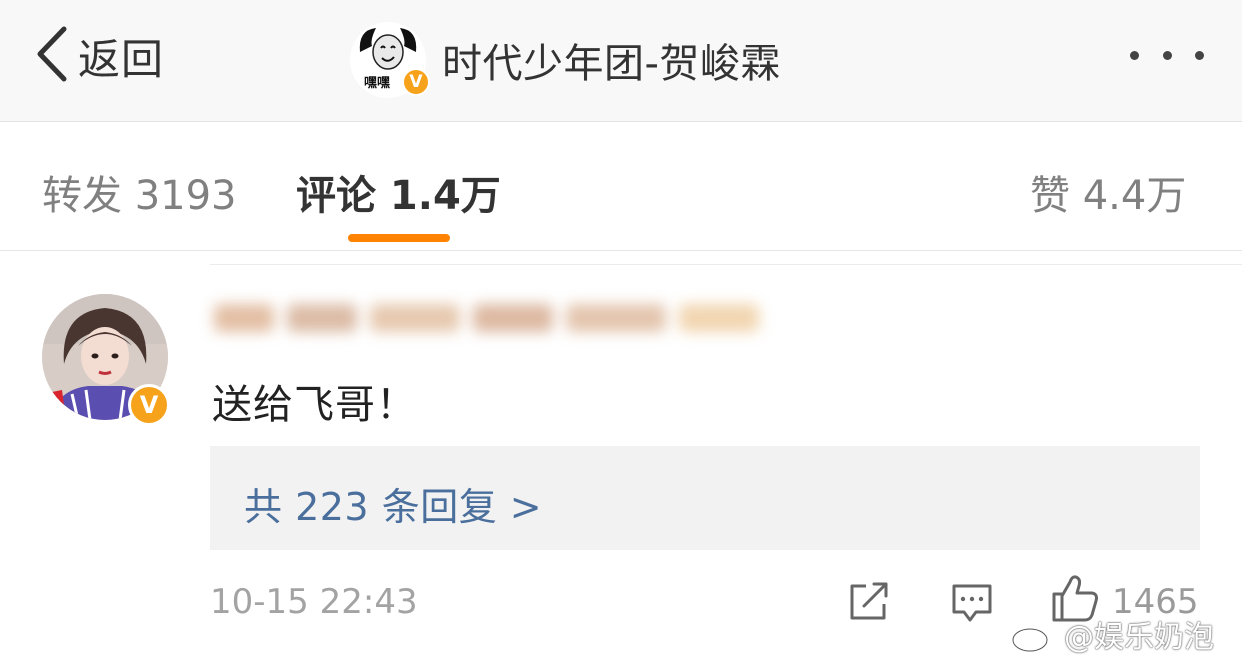  What do you see at coordinates (390, 60) in the screenshot?
I see `account-avatar: 嘿嘿 V` at bounding box center [390, 60].